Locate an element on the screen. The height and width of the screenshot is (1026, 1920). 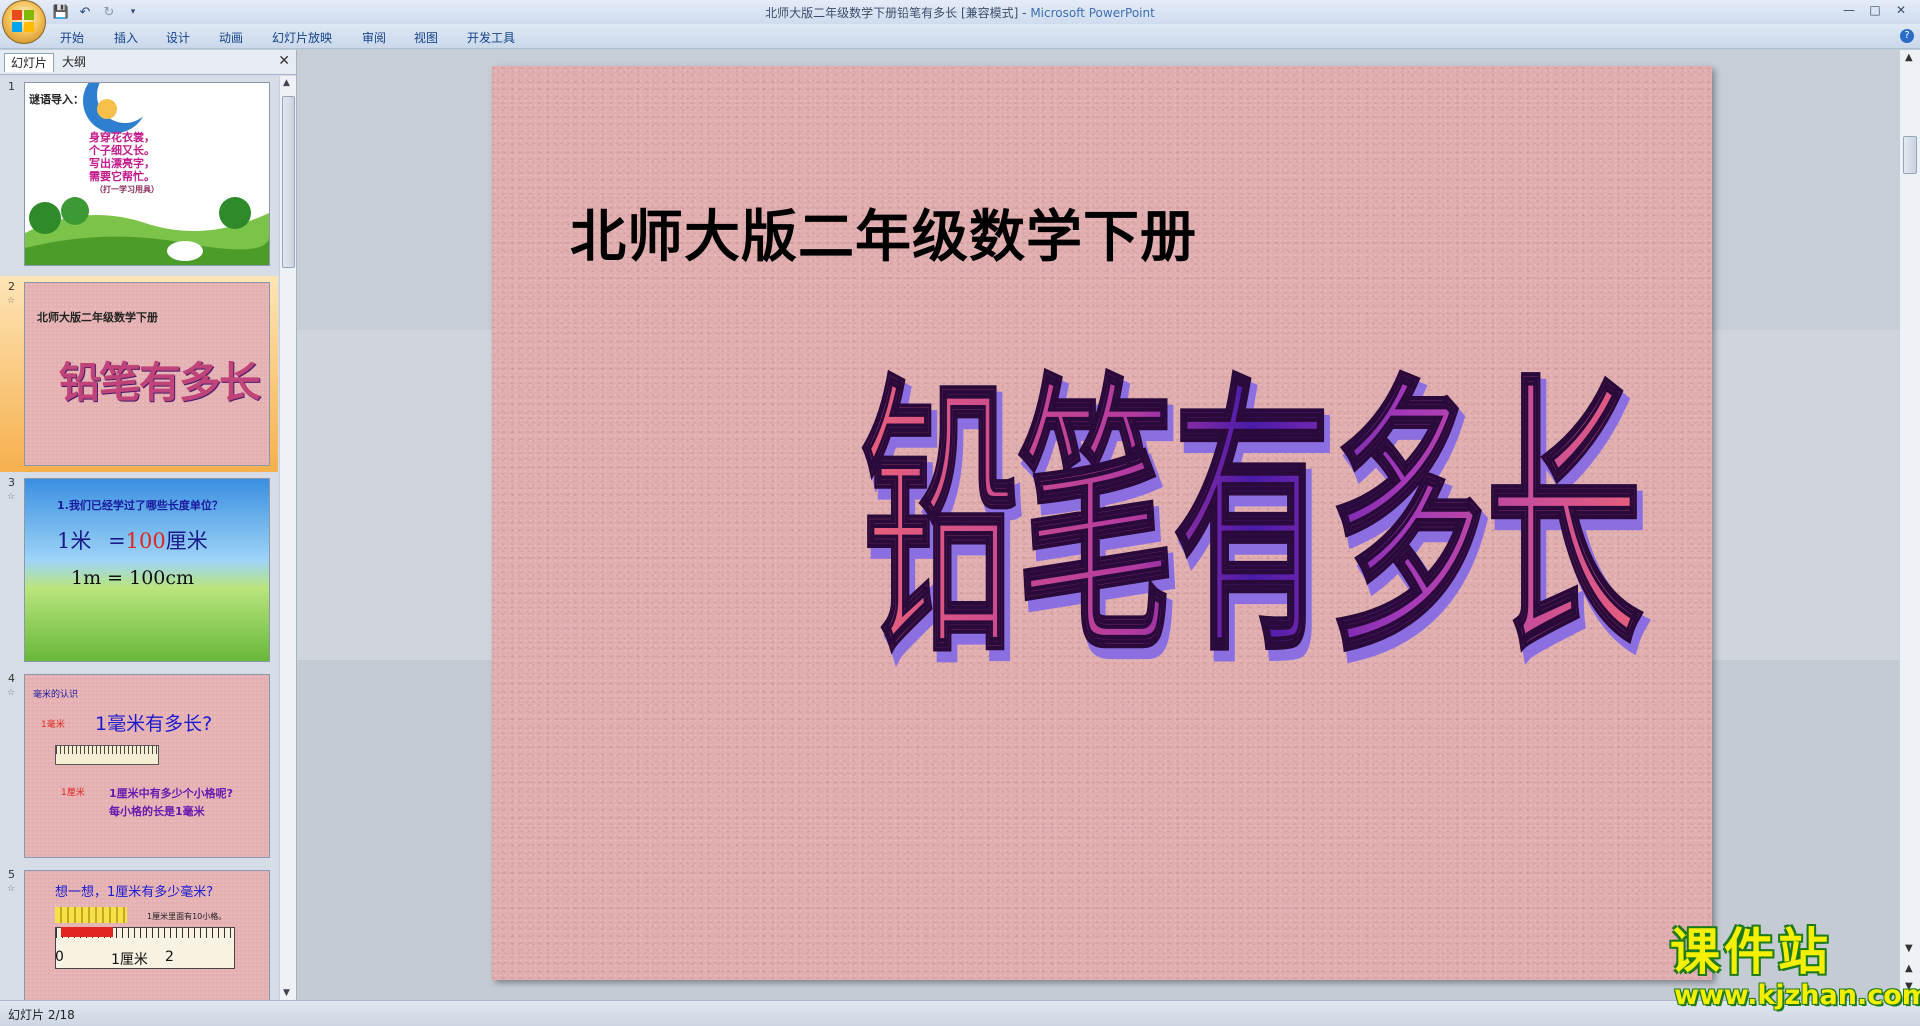
ruler-label-2: 2 is located at coordinates (169, 957).